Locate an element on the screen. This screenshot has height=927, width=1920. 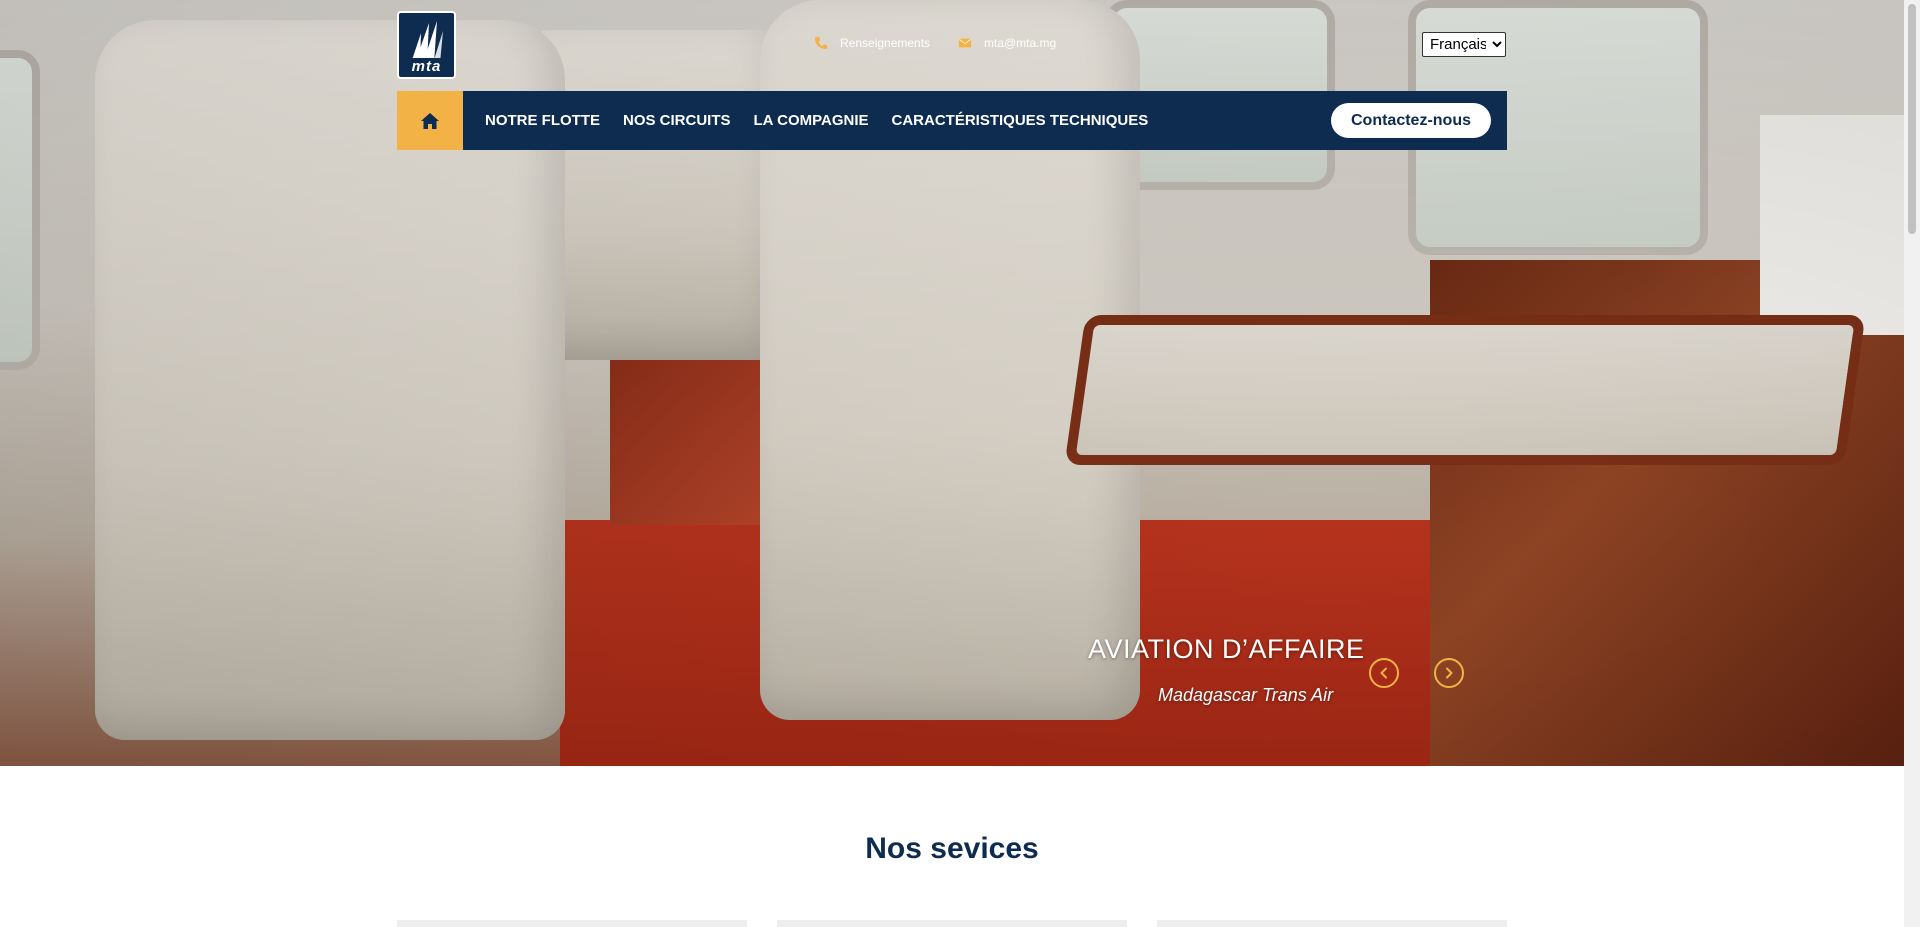
language-select: Français is located at coordinates (1464, 44).